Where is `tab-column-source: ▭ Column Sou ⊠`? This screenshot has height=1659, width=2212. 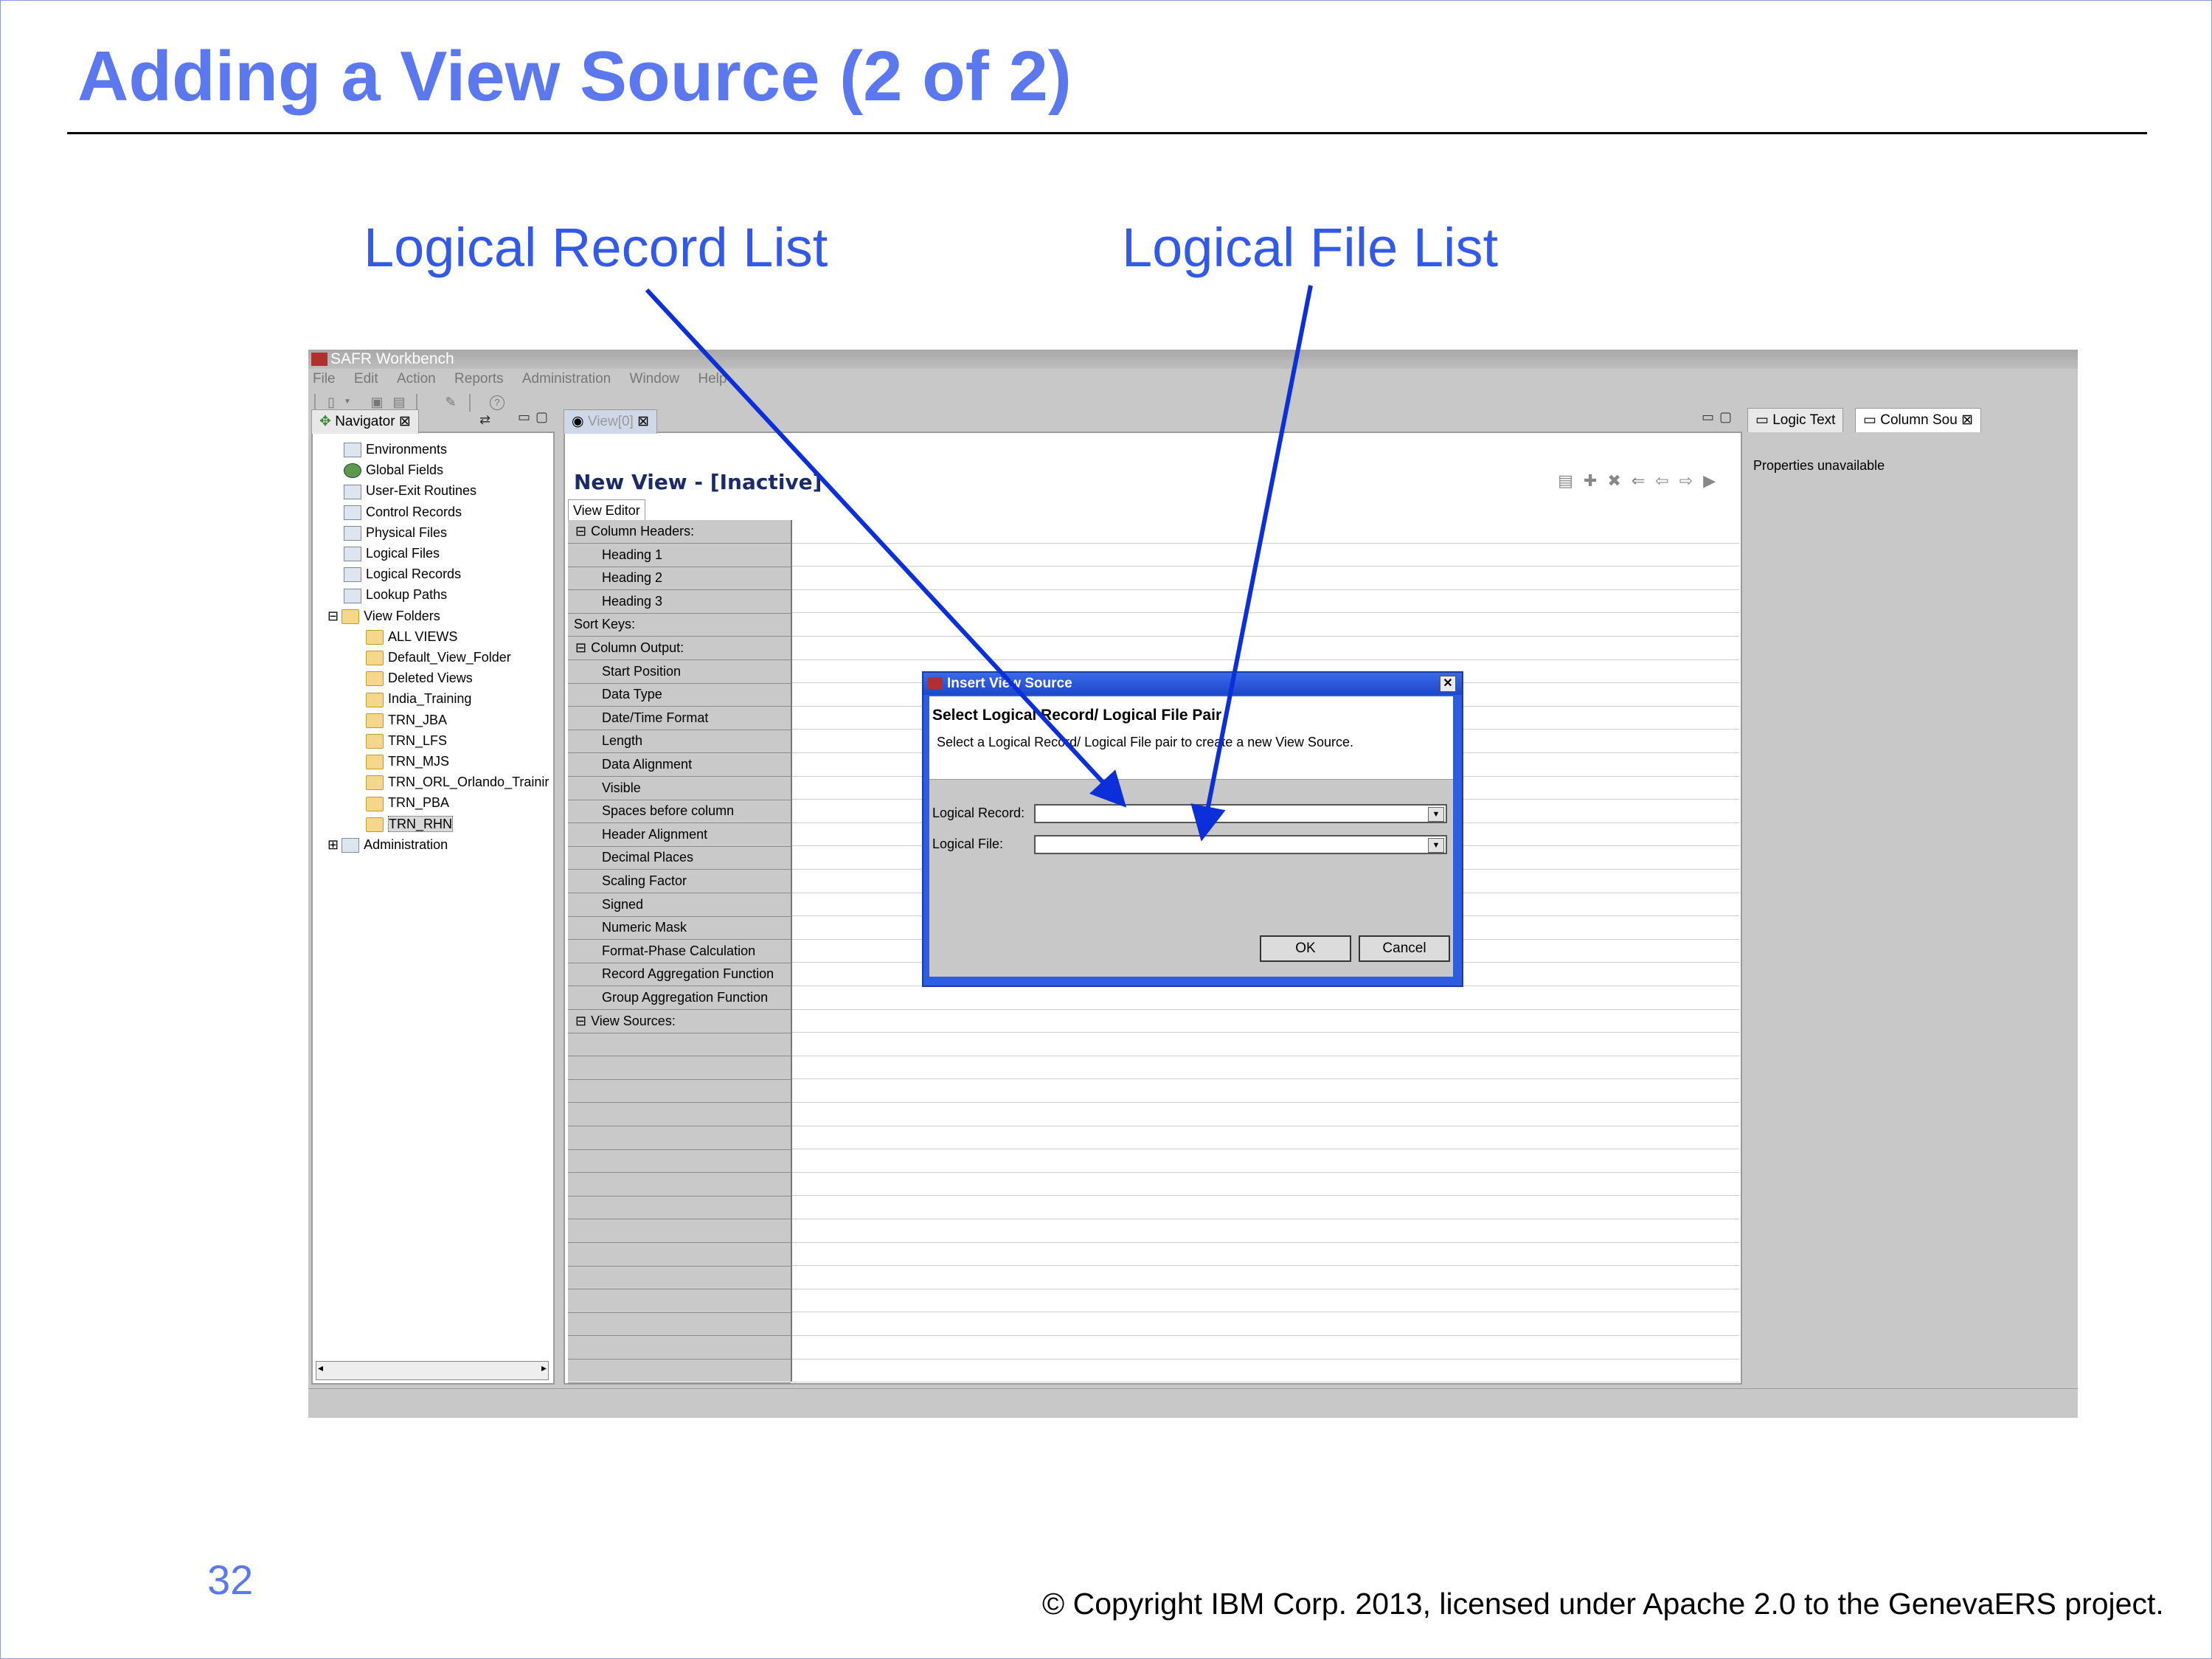 tab-column-source: ▭ Column Sou ⊠ is located at coordinates (1918, 420).